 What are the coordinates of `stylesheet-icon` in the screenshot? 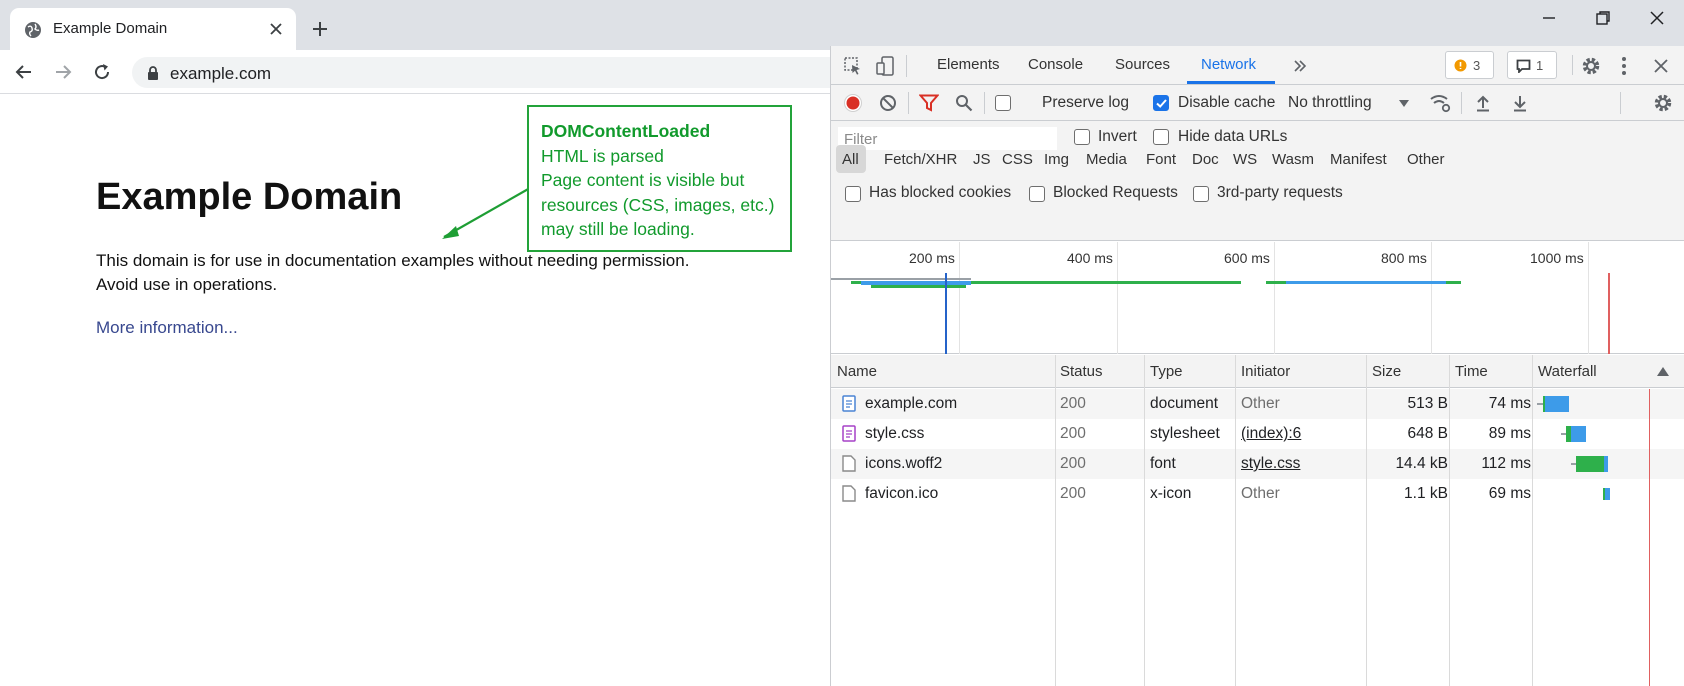 It's located at (849, 433).